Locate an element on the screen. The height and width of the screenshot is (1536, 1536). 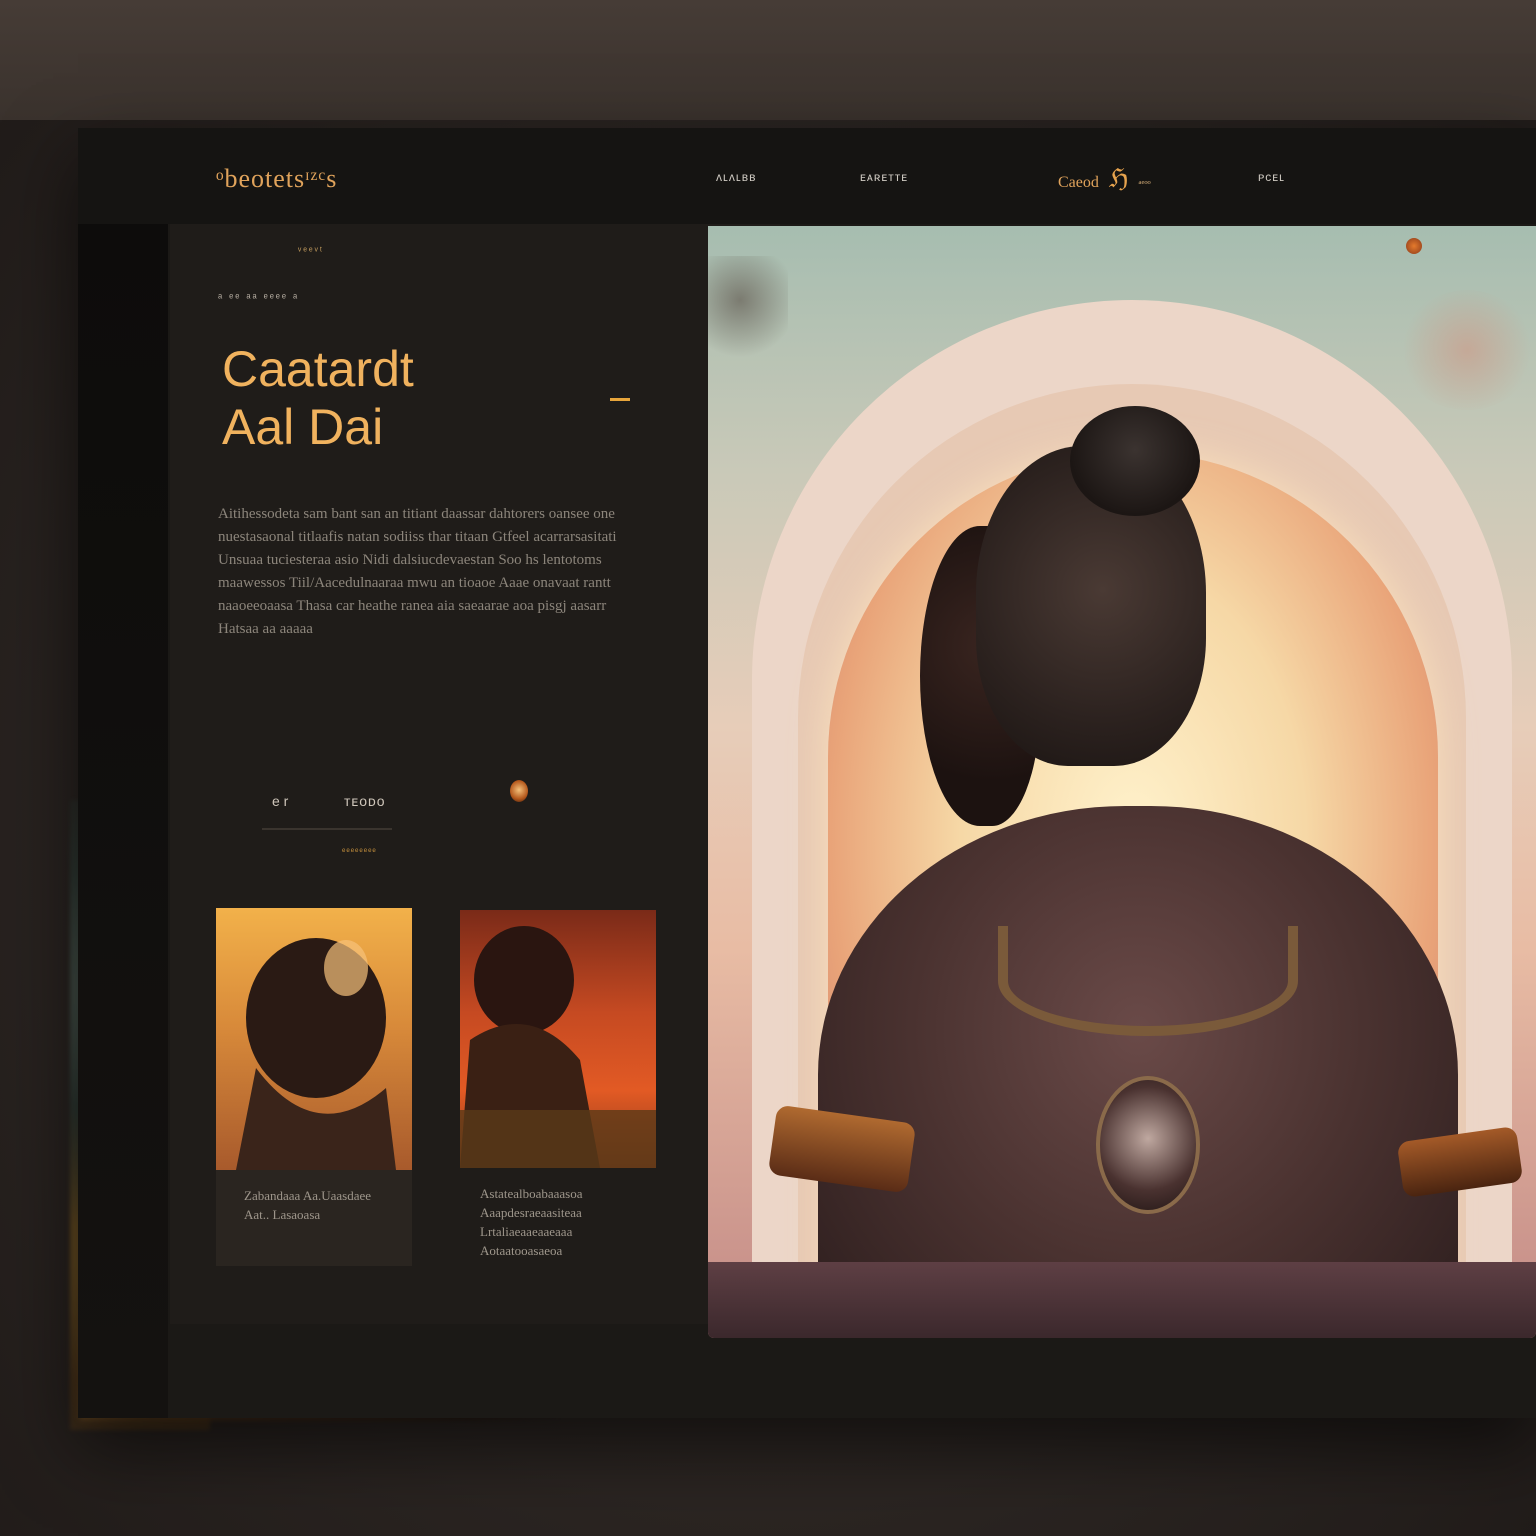
hero-title-line-2: Aal Dai is located at coordinates (303, 427).